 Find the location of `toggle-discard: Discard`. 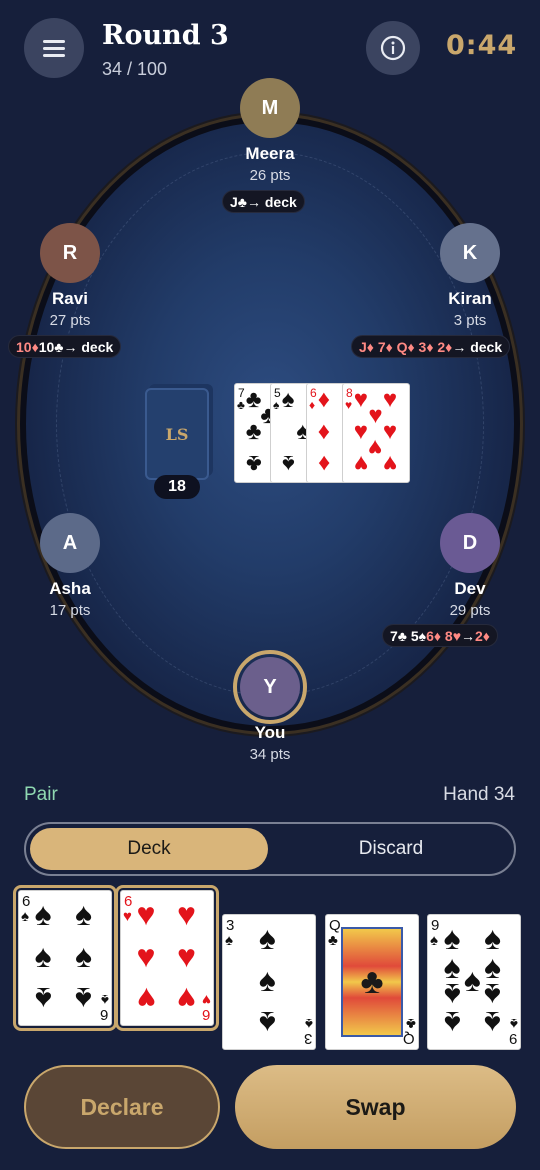

toggle-discard: Discard is located at coordinates (391, 849).